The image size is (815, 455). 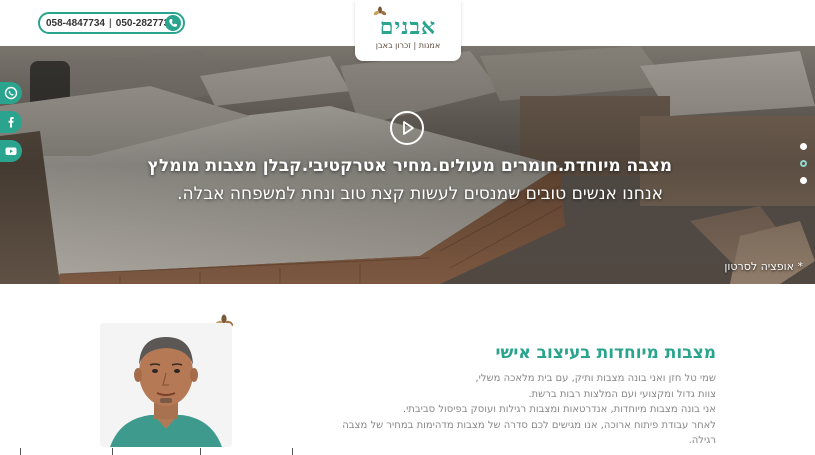 I want to click on logo-text: אבנים, so click(x=408, y=27).